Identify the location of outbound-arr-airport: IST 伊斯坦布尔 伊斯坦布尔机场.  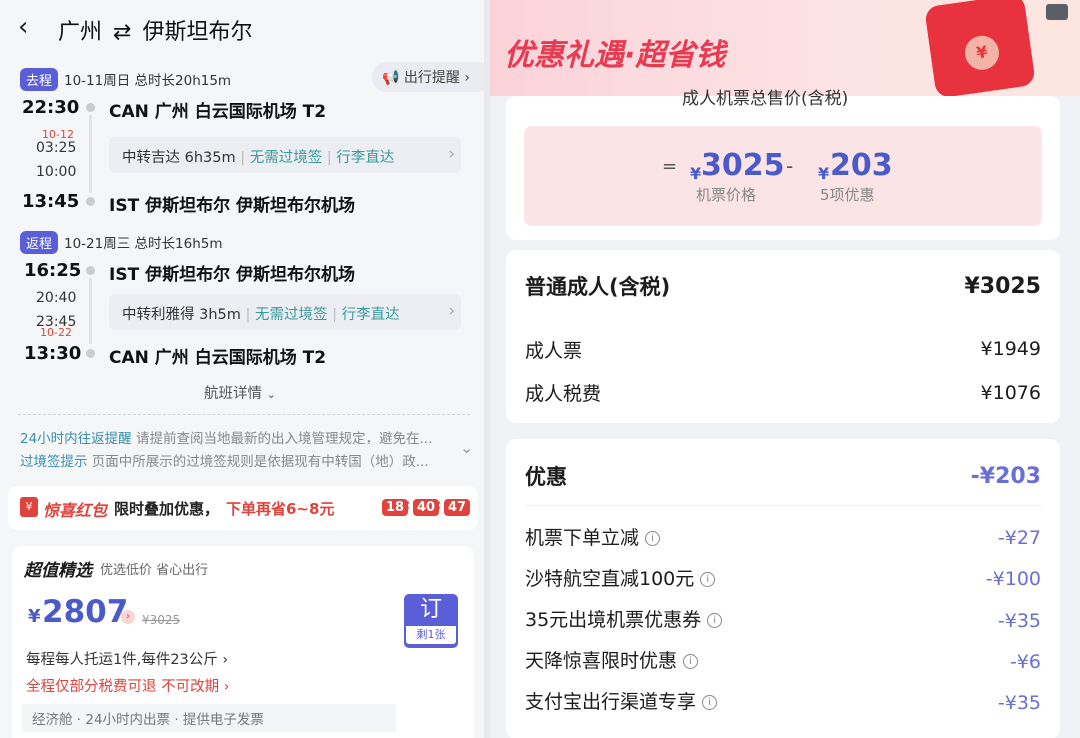
(232, 206).